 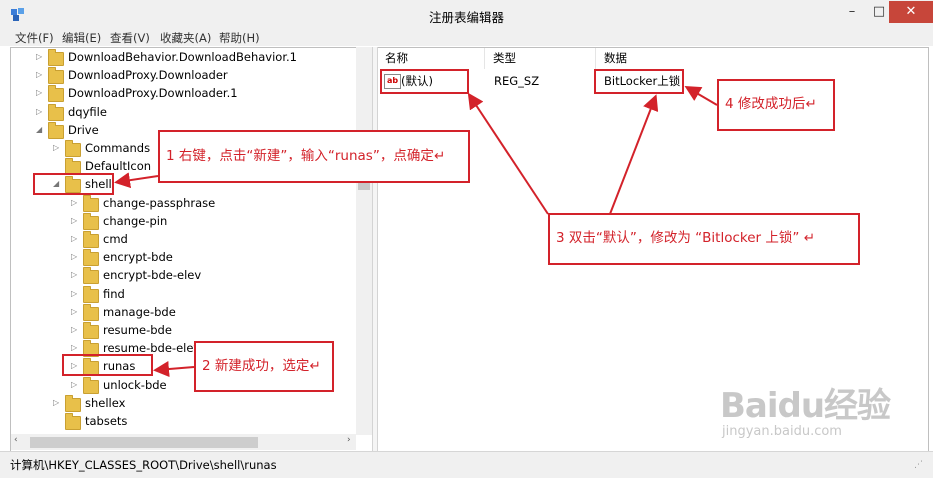 What do you see at coordinates (776, 105) in the screenshot?
I see `callout-step4: 4 修改成功后↵` at bounding box center [776, 105].